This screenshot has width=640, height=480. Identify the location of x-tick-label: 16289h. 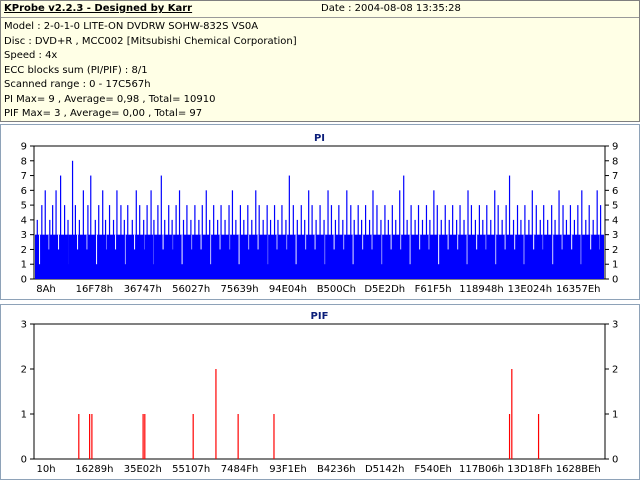
(94, 469).